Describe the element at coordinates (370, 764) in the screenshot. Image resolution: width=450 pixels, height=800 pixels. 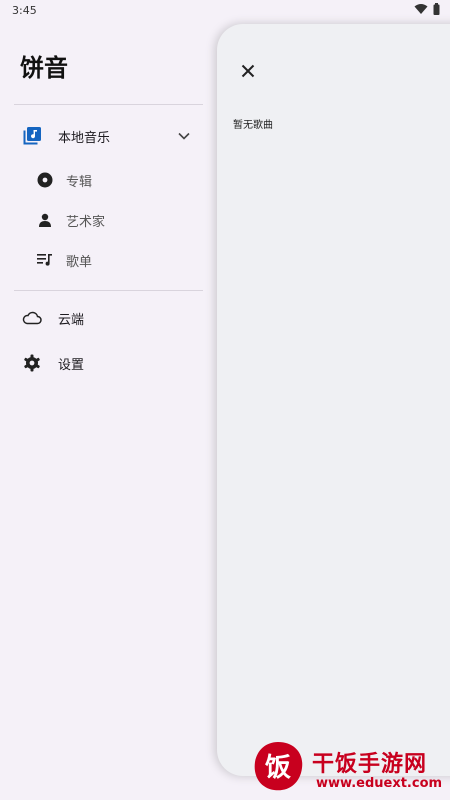
I see `watermark-text: 干饭手游网` at that location.